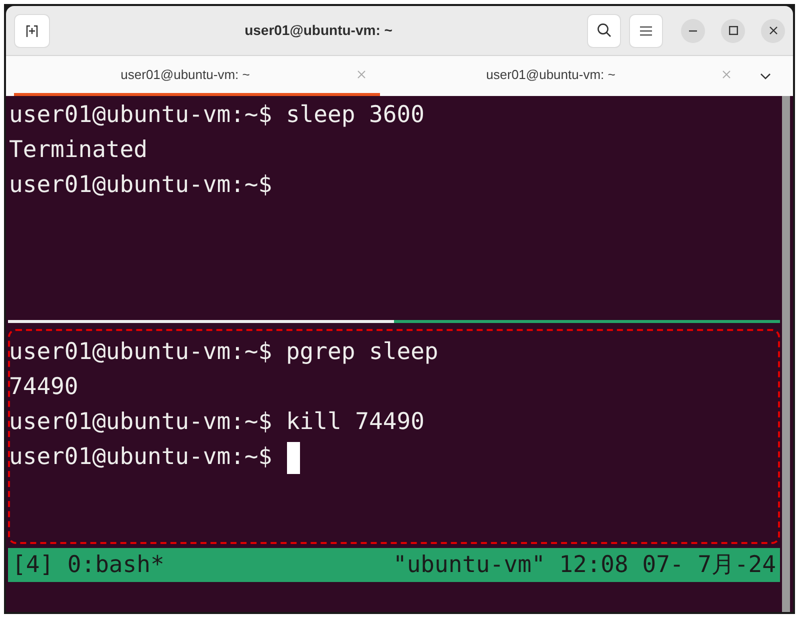  Describe the element at coordinates (318, 30) in the screenshot. I see `window-title: user01@ubuntu-vm: ~` at that location.